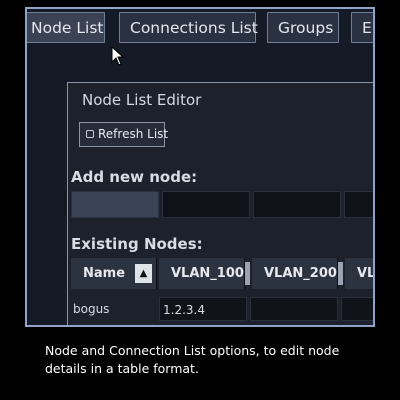 Image resolution: width=400 pixels, height=400 pixels. I want to click on column-header-vl: VL, so click(360, 273).